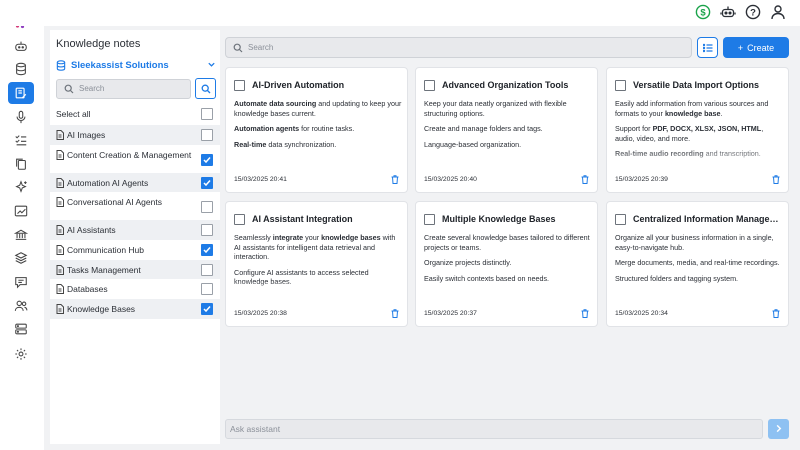 The image size is (800, 450). I want to click on list-item-label: Tasks Management, so click(104, 269).